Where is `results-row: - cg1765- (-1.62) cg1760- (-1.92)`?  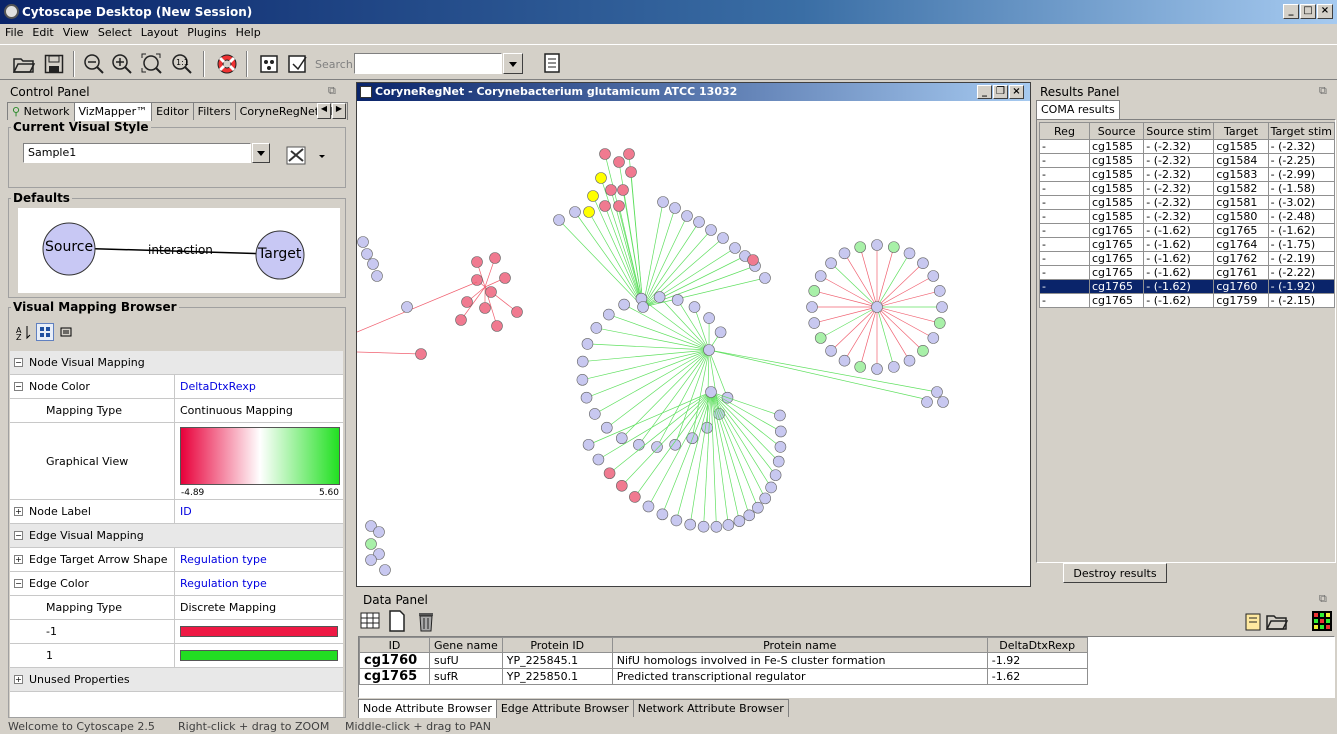 results-row: - cg1765- (-1.62) cg1760- (-1.92) is located at coordinates (1187, 286).